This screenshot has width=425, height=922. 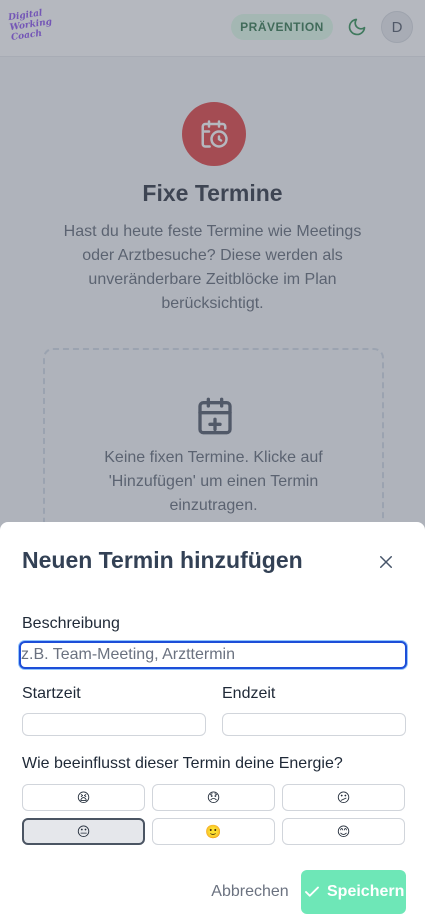 I want to click on smiling-face-icon: 😊, so click(x=343, y=831).